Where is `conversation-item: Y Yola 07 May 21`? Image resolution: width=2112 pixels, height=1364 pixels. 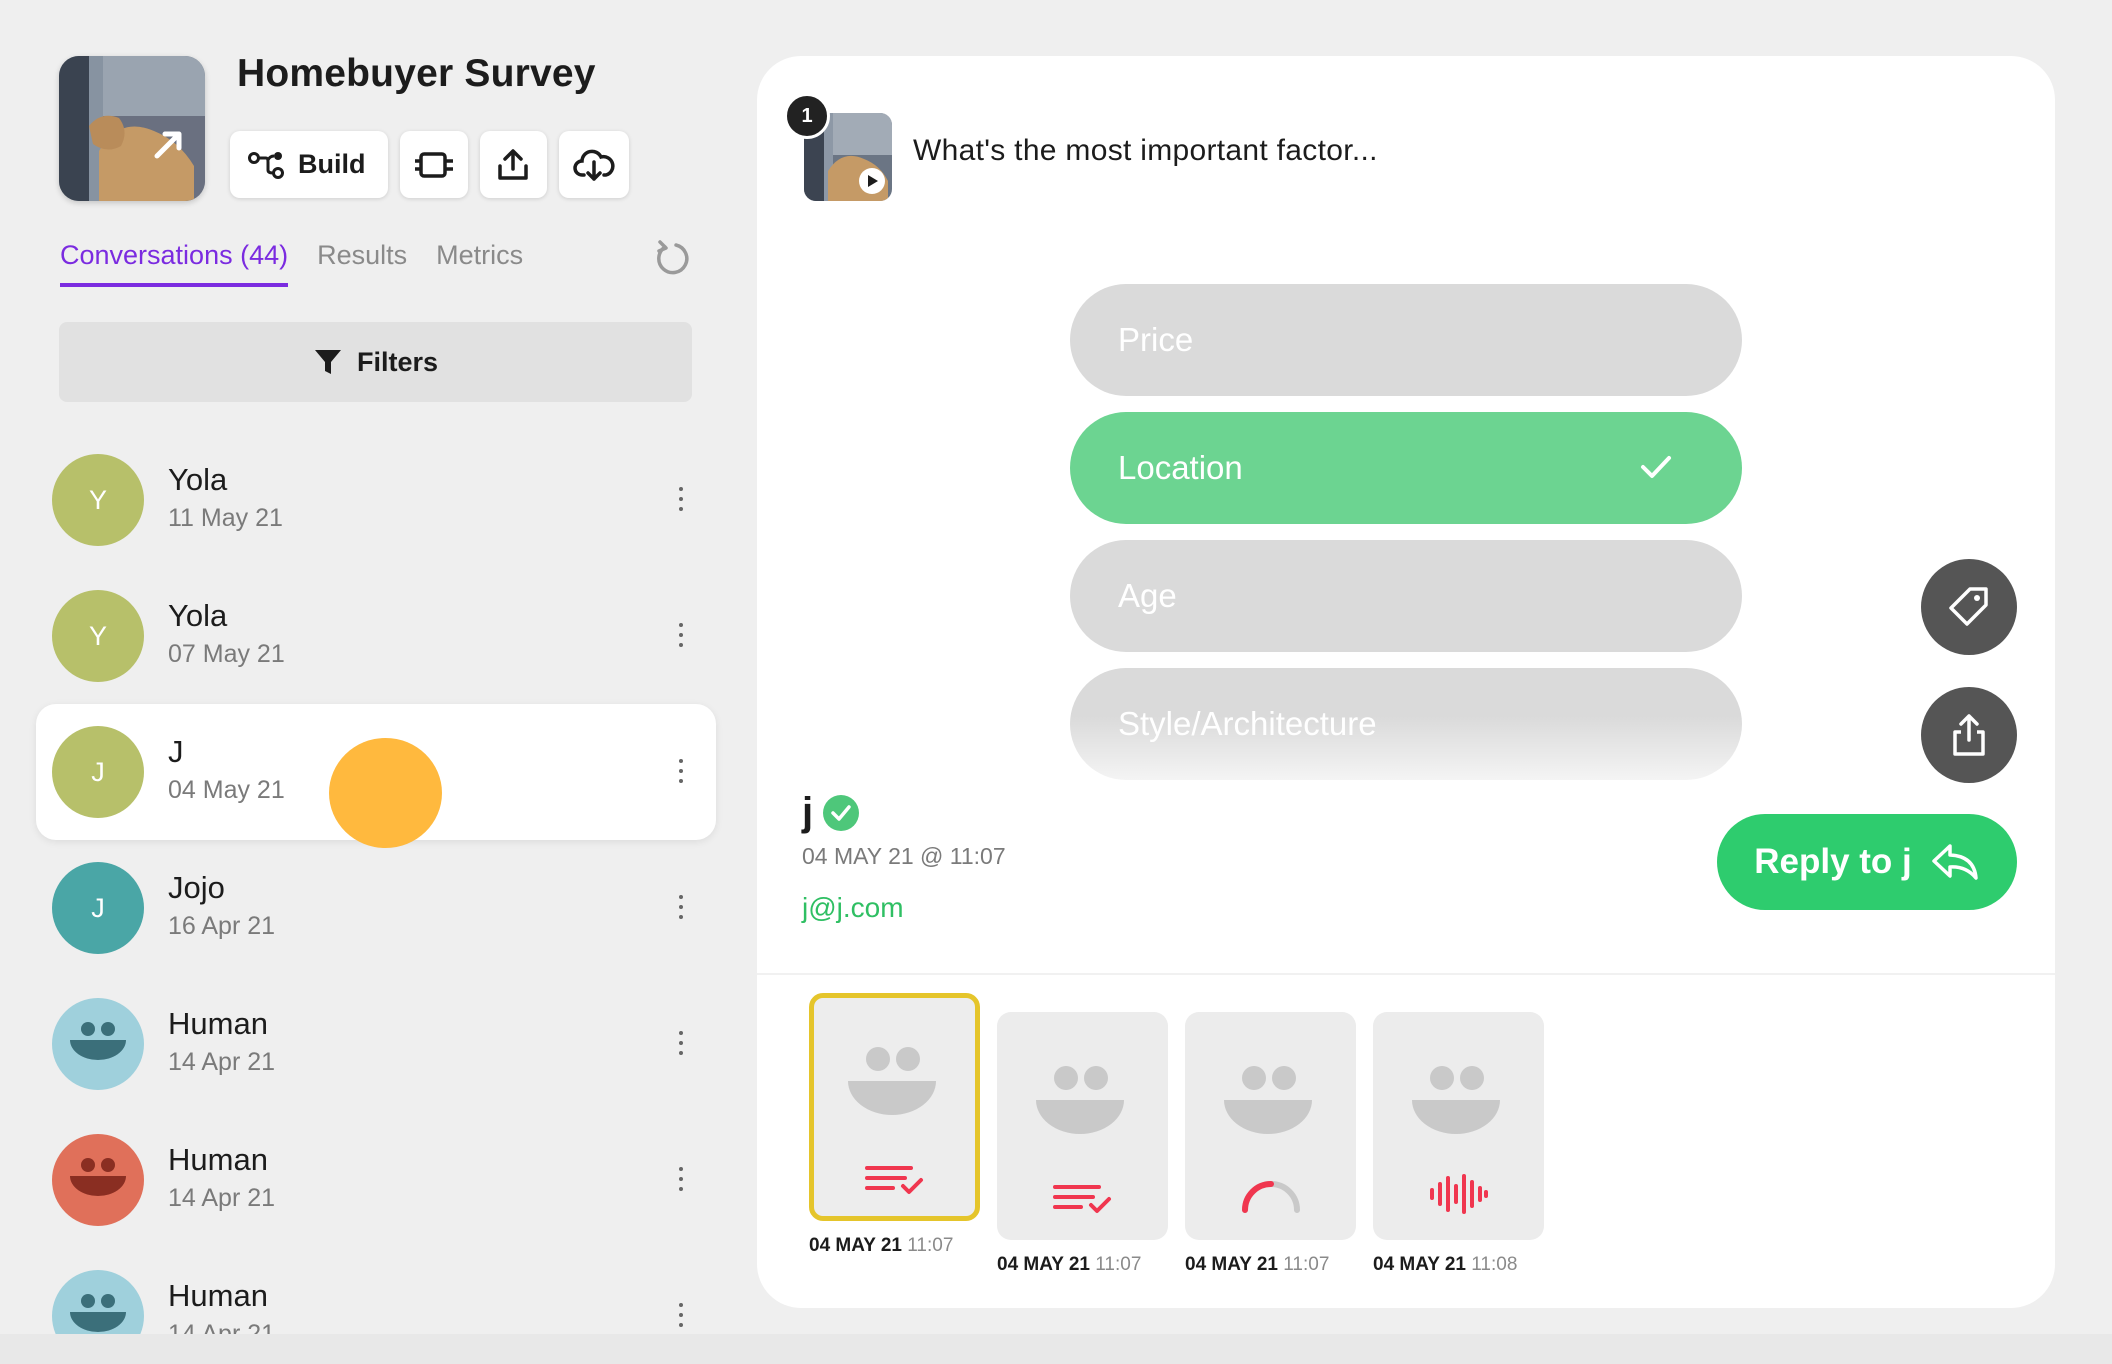
conversation-item: Y Yola 07 May 21 is located at coordinates (376, 636).